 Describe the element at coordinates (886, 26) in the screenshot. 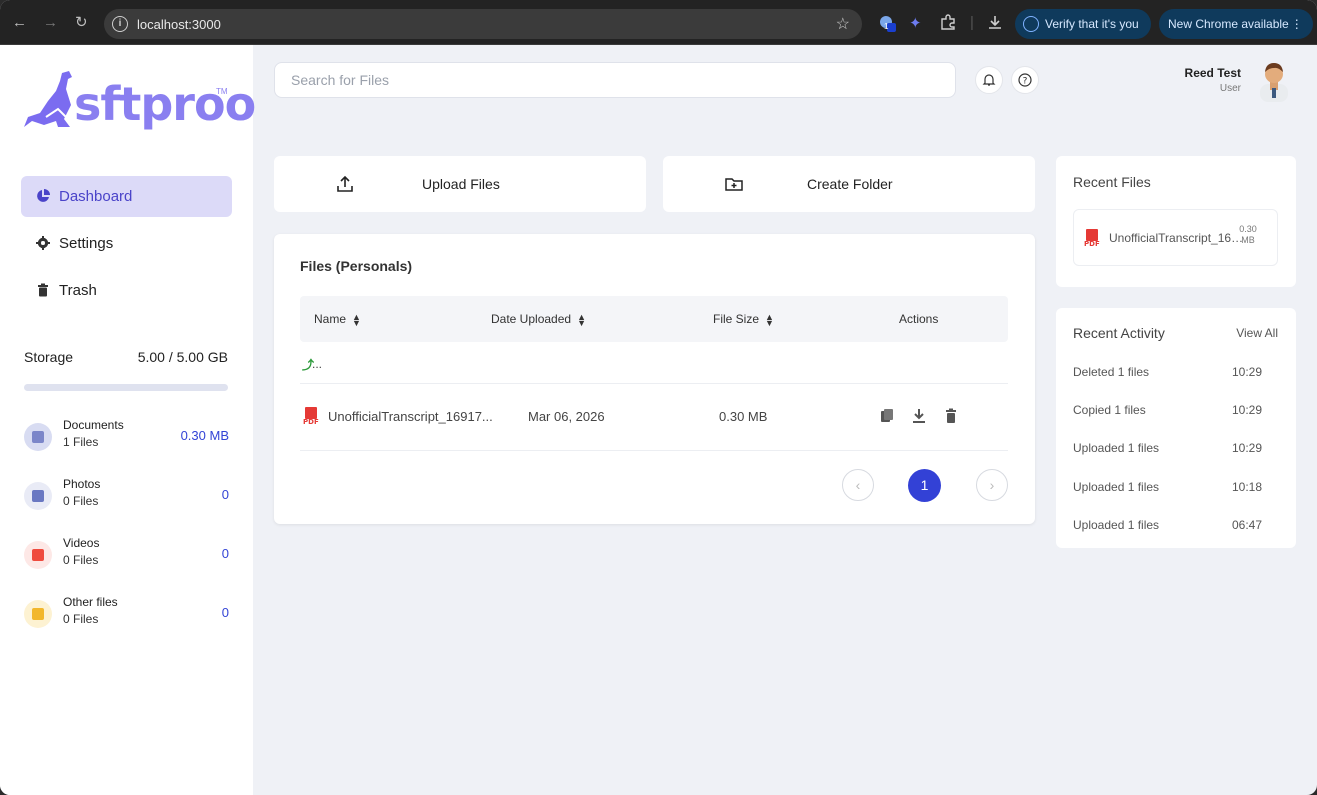

I see `extension-badge: 1` at that location.